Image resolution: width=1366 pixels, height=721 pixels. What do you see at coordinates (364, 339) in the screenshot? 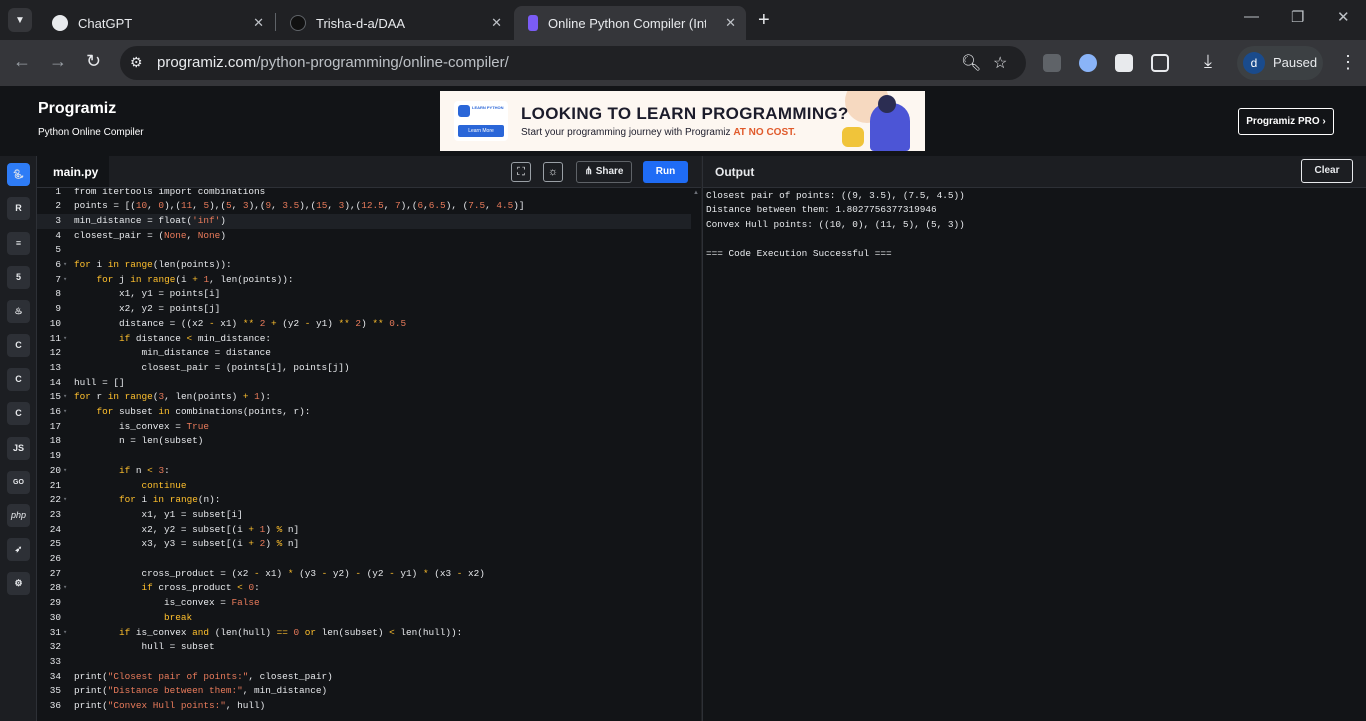
I see `code-line: 11 ▾ if distance < min_distance:` at bounding box center [364, 339].